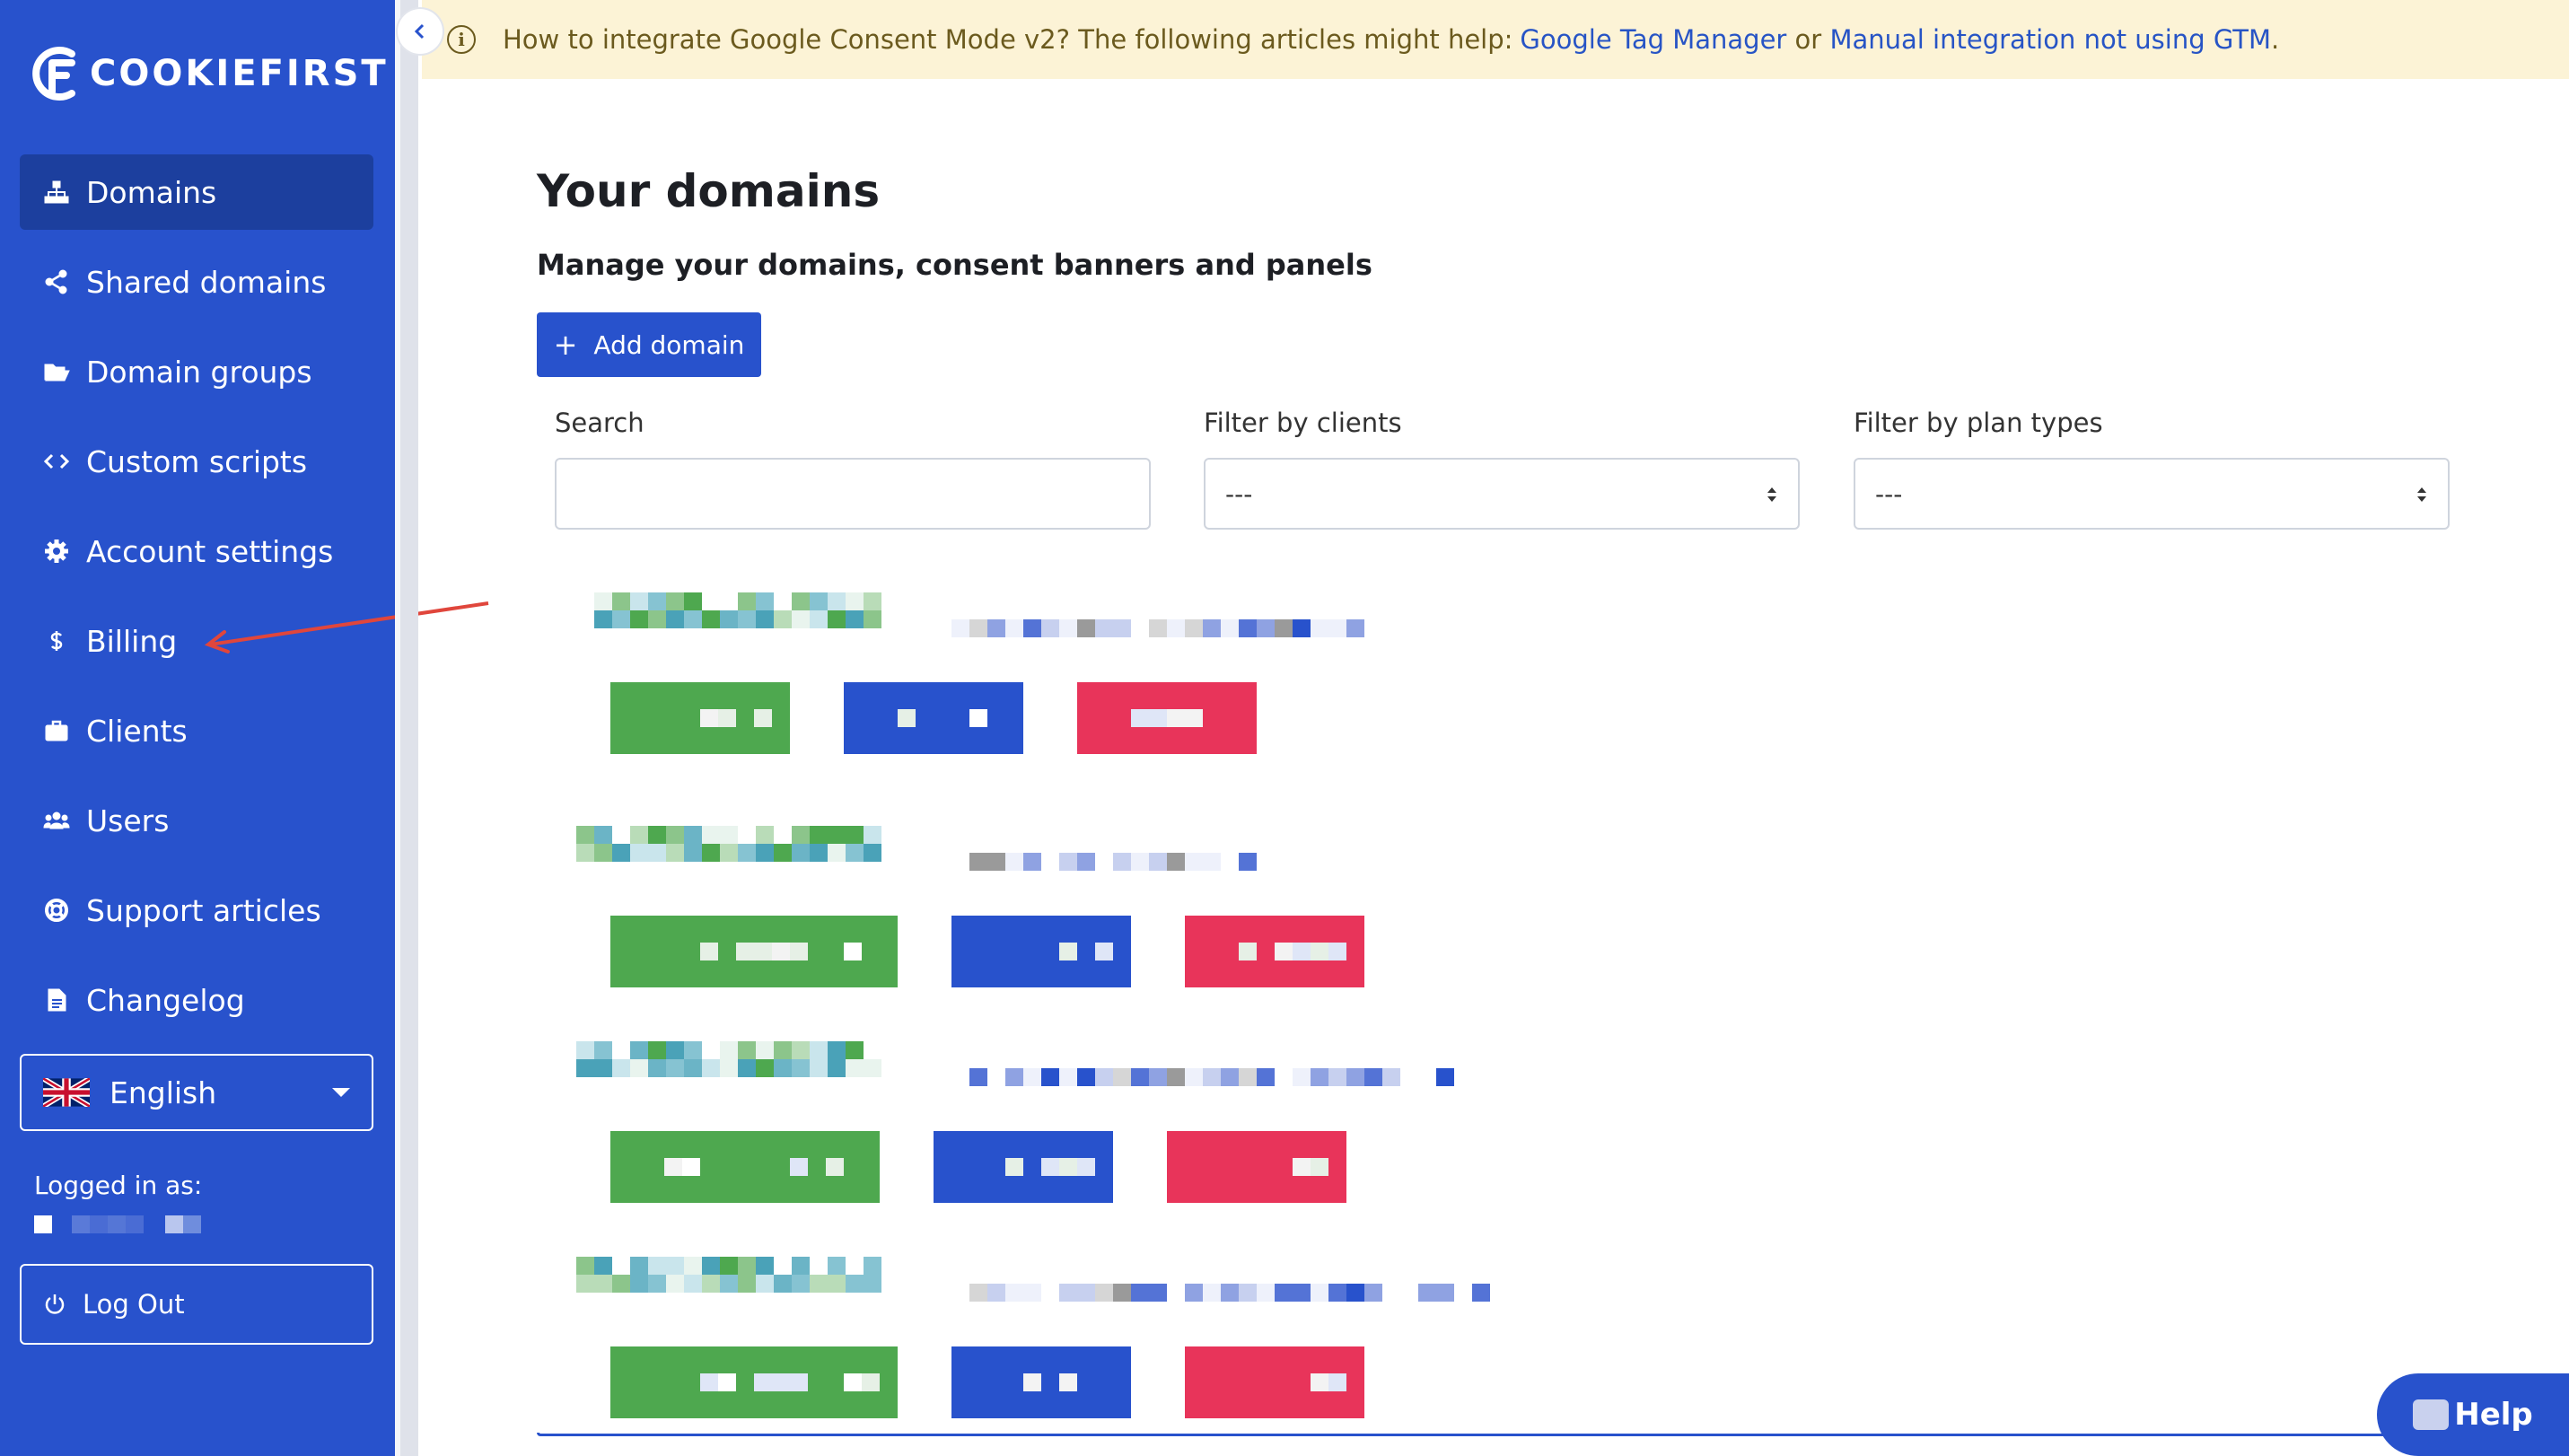 Image resolution: width=2569 pixels, height=1456 pixels. Describe the element at coordinates (1239, 493) in the screenshot. I see `filter-clients-value: ---` at that location.